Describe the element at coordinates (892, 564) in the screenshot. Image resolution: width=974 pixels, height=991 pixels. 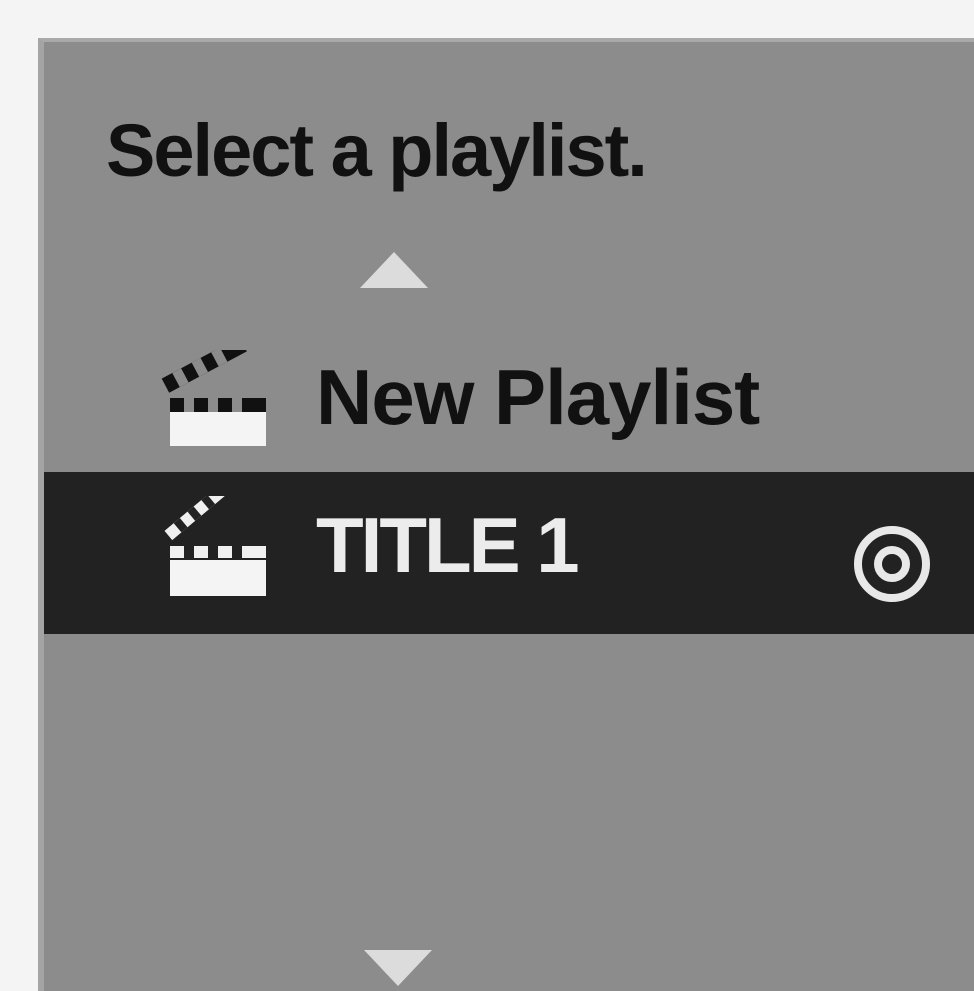
I see `disc-icon` at that location.